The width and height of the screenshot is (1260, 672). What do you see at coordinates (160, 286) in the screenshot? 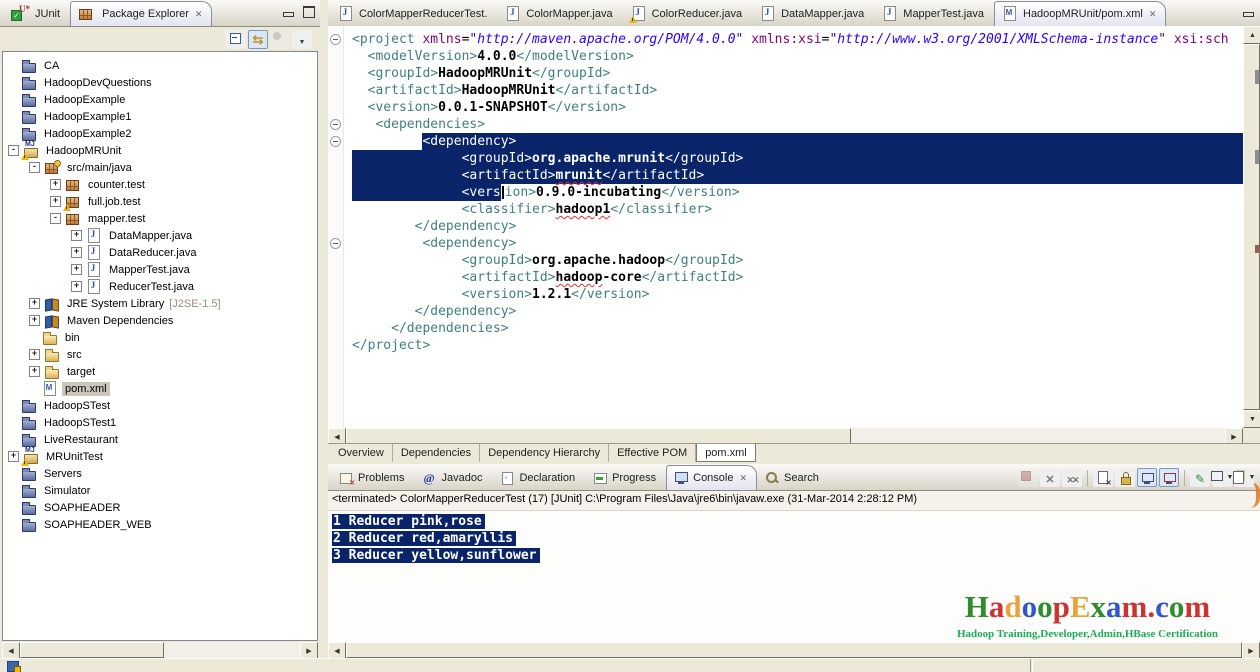
I see `tree-item-reducertest-java: + ReducerTest.java` at bounding box center [160, 286].